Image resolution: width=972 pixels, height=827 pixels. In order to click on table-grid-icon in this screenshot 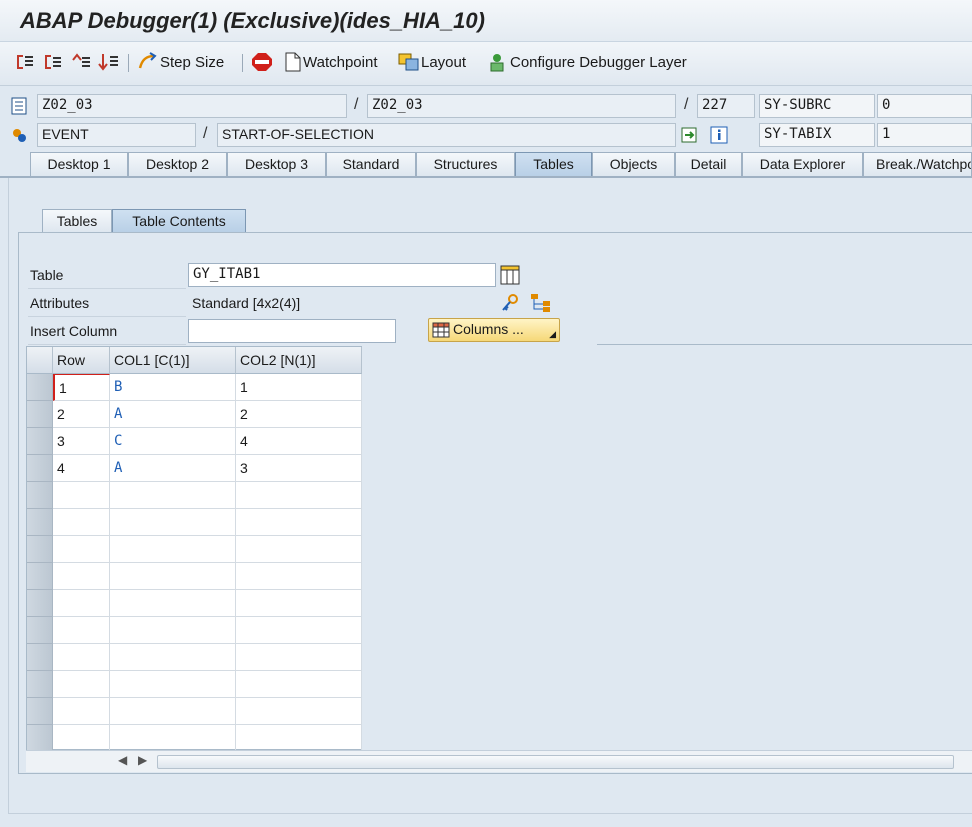, I will do `click(510, 275)`.